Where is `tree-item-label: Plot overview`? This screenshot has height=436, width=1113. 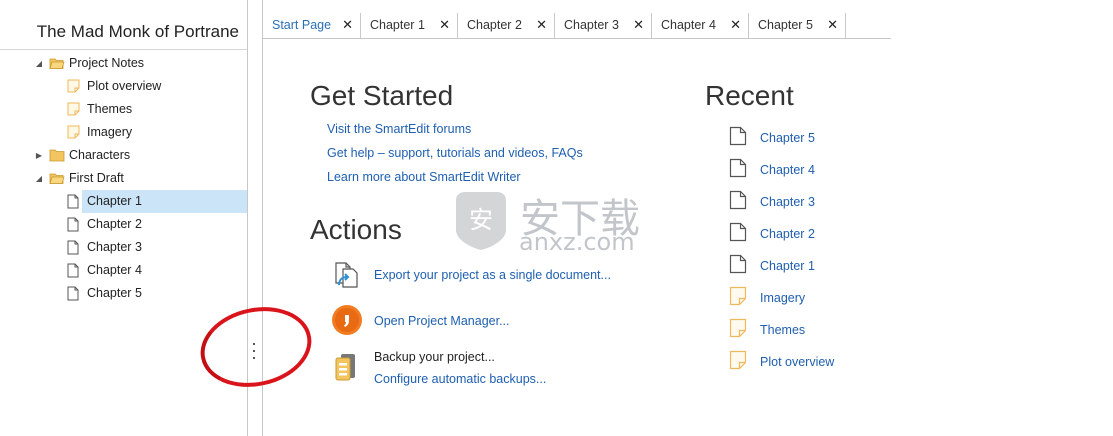
tree-item-label: Plot overview is located at coordinates (124, 86).